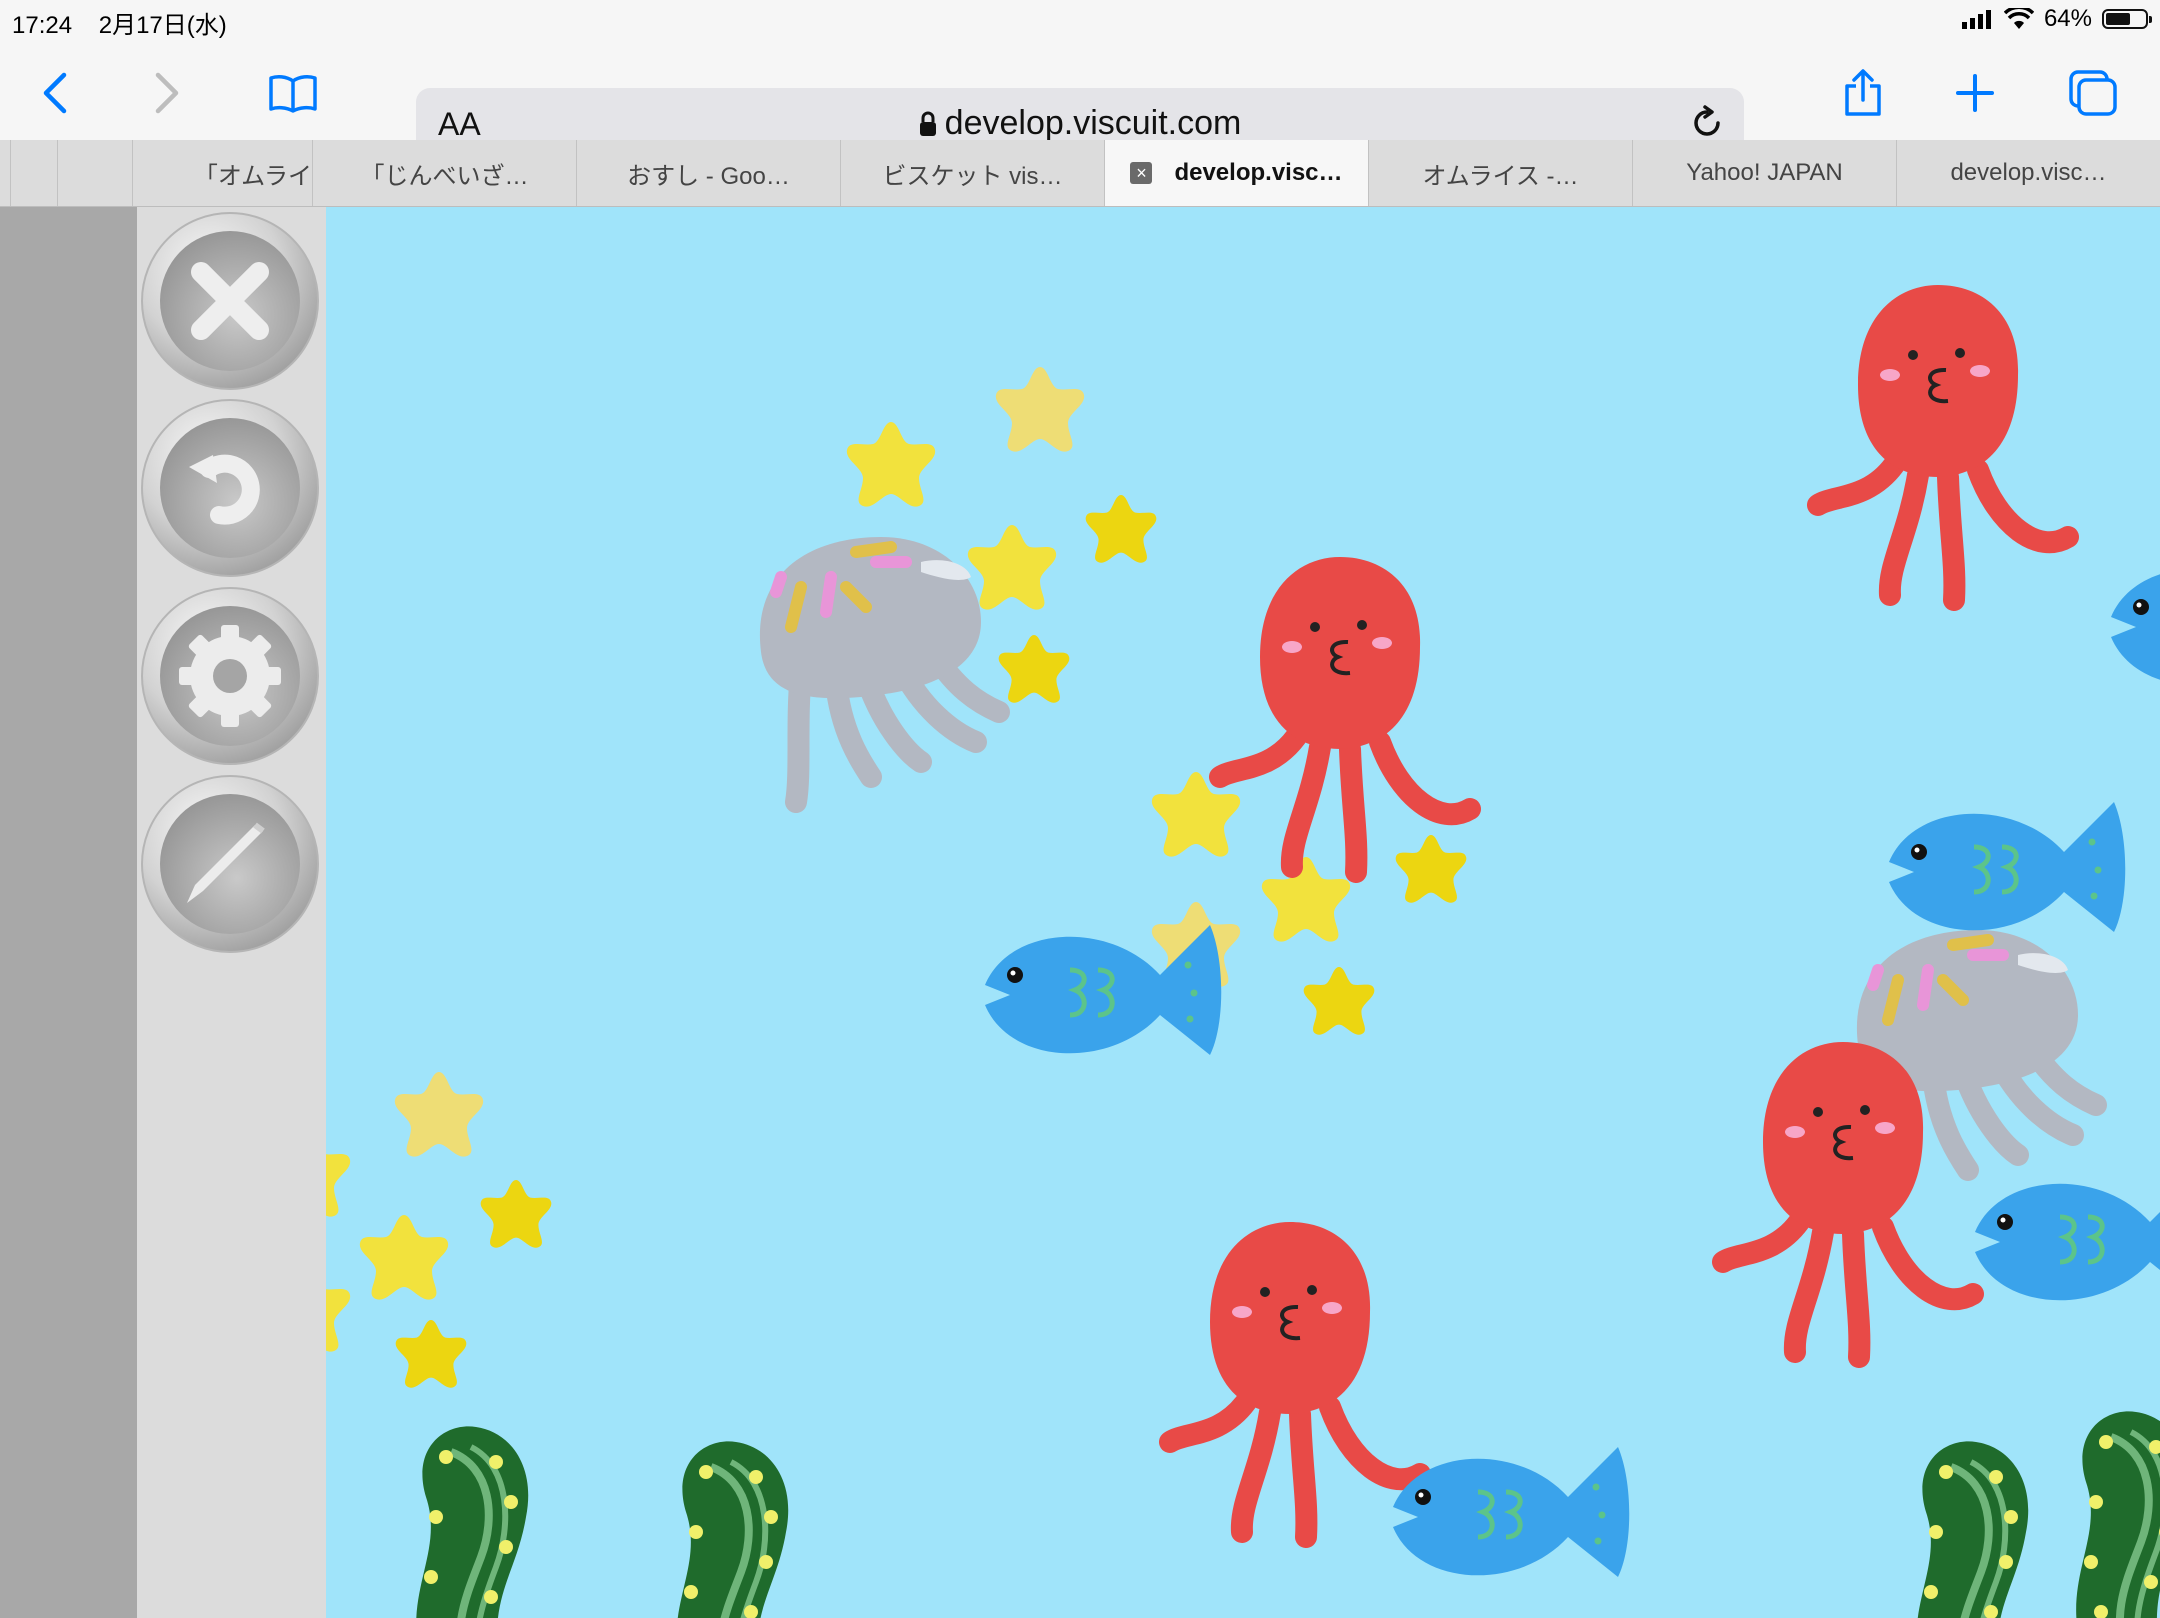  Describe the element at coordinates (1141, 173) in the screenshot. I see `tab-close-button: ×` at that location.